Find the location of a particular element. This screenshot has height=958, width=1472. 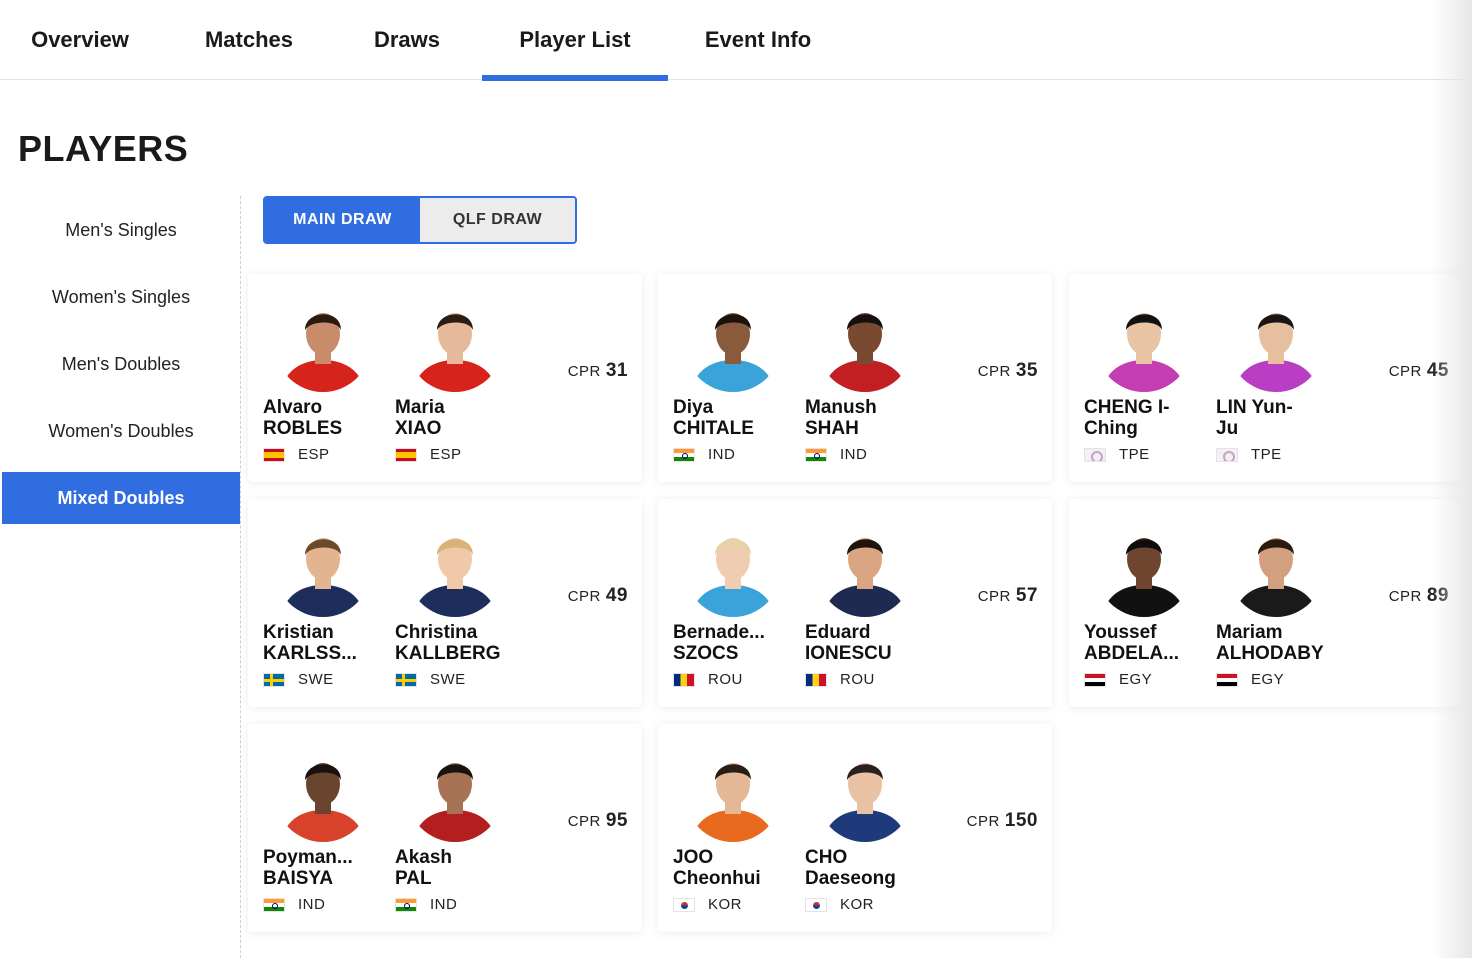

player-last-name: ALHODABY is located at coordinates (1270, 653).